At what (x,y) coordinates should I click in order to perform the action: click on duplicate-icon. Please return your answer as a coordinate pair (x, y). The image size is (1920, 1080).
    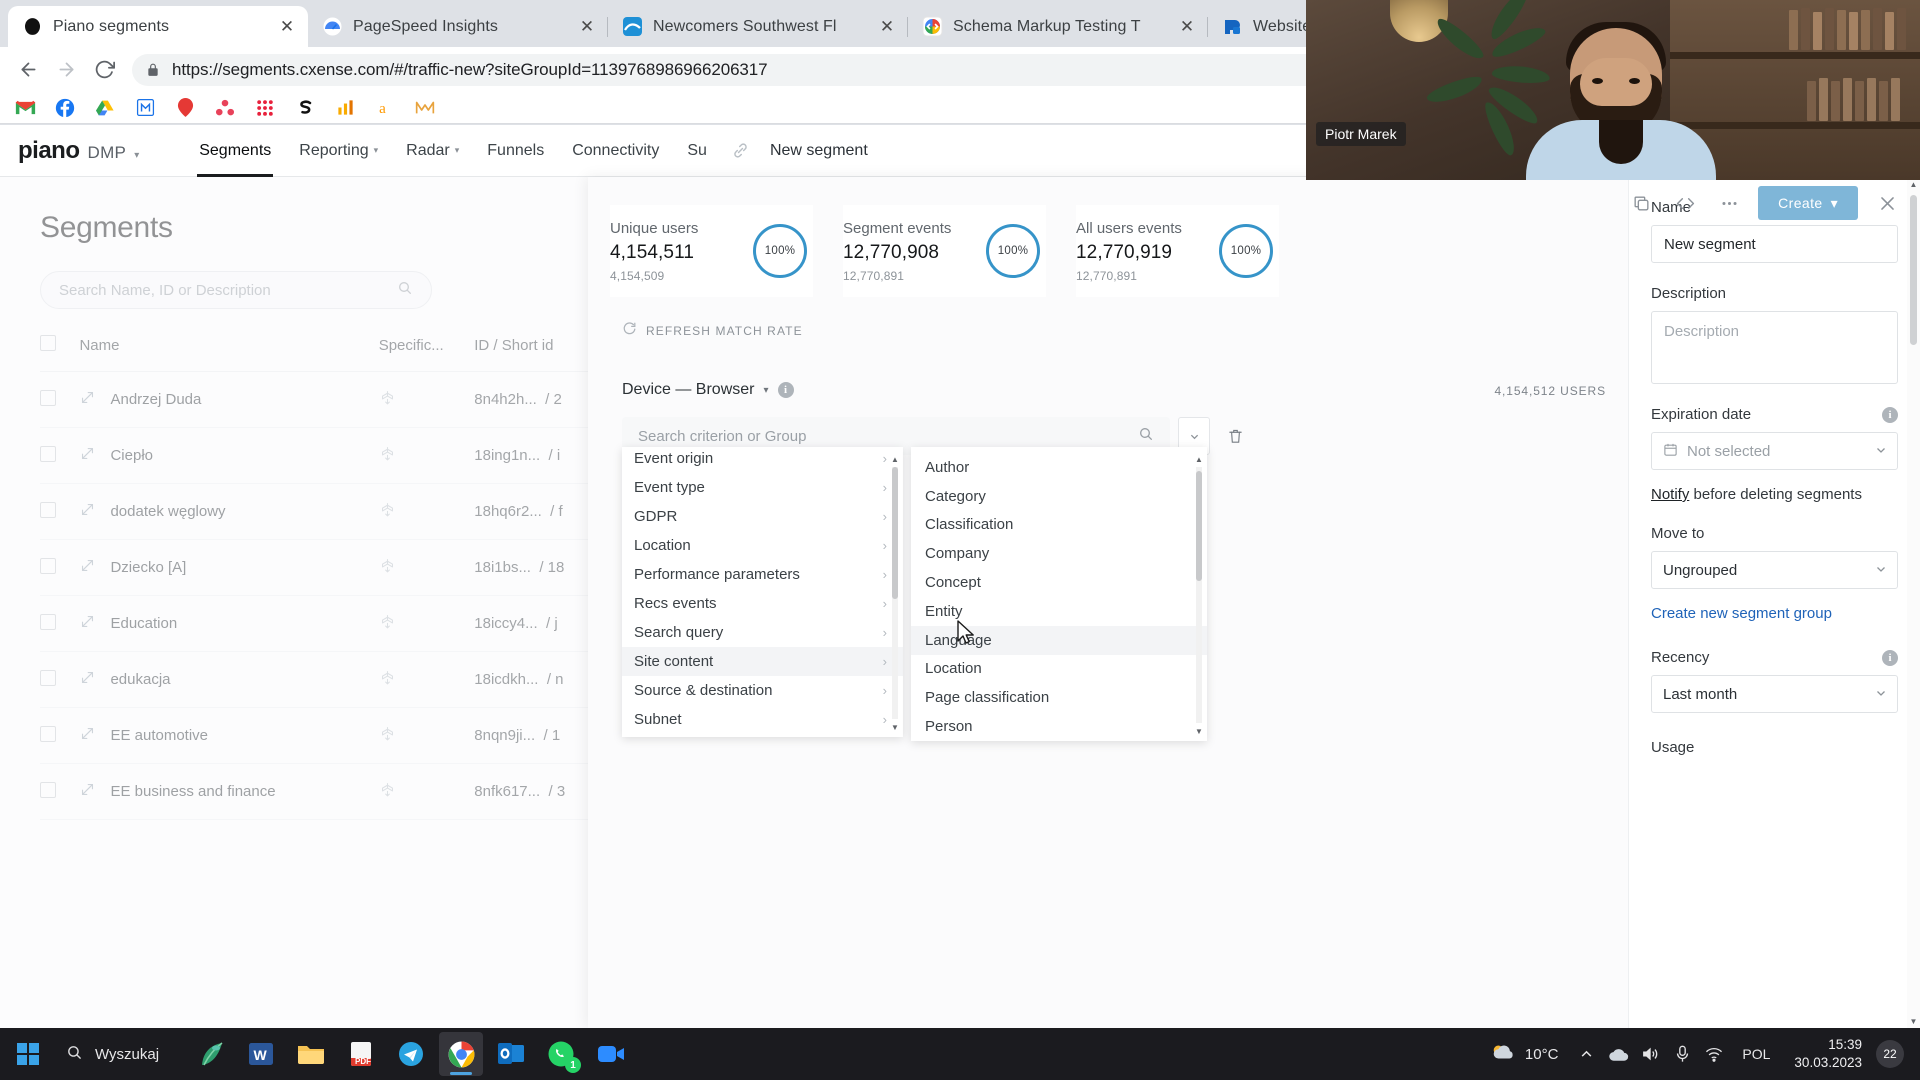
    Looking at the image, I should click on (1641, 203).